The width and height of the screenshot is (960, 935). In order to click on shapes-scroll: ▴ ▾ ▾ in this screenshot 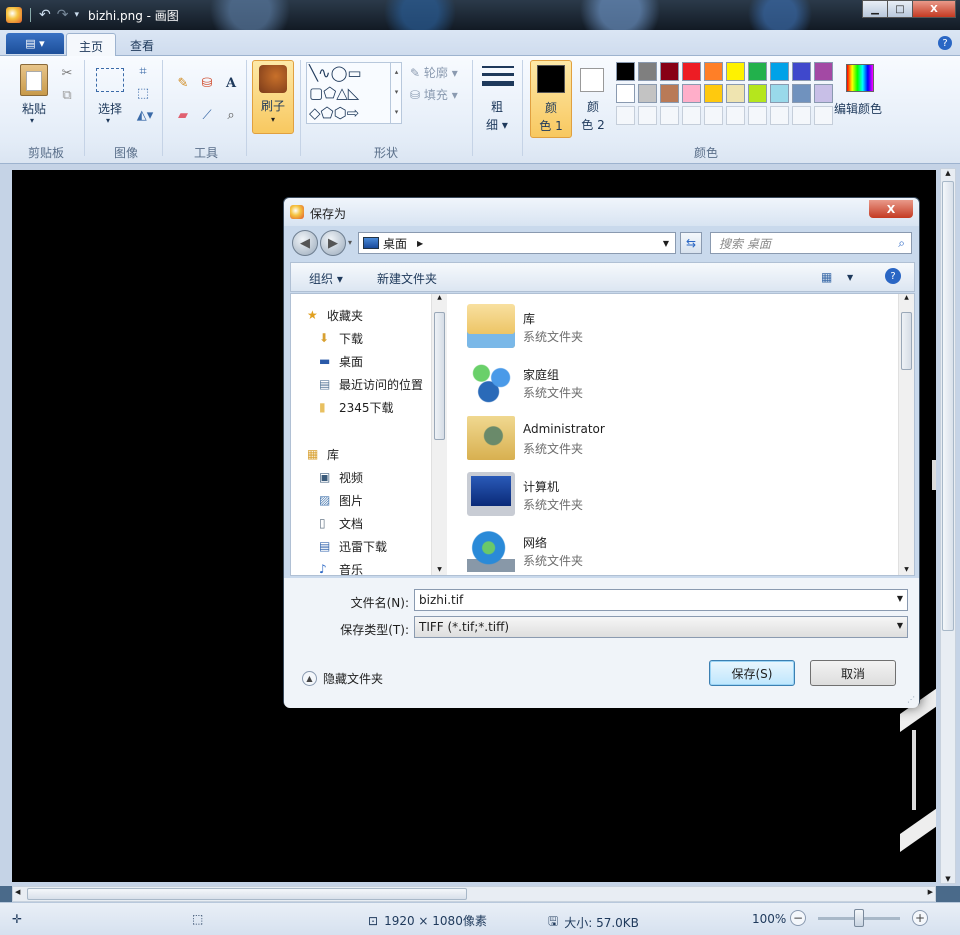, I will do `click(396, 93)`.